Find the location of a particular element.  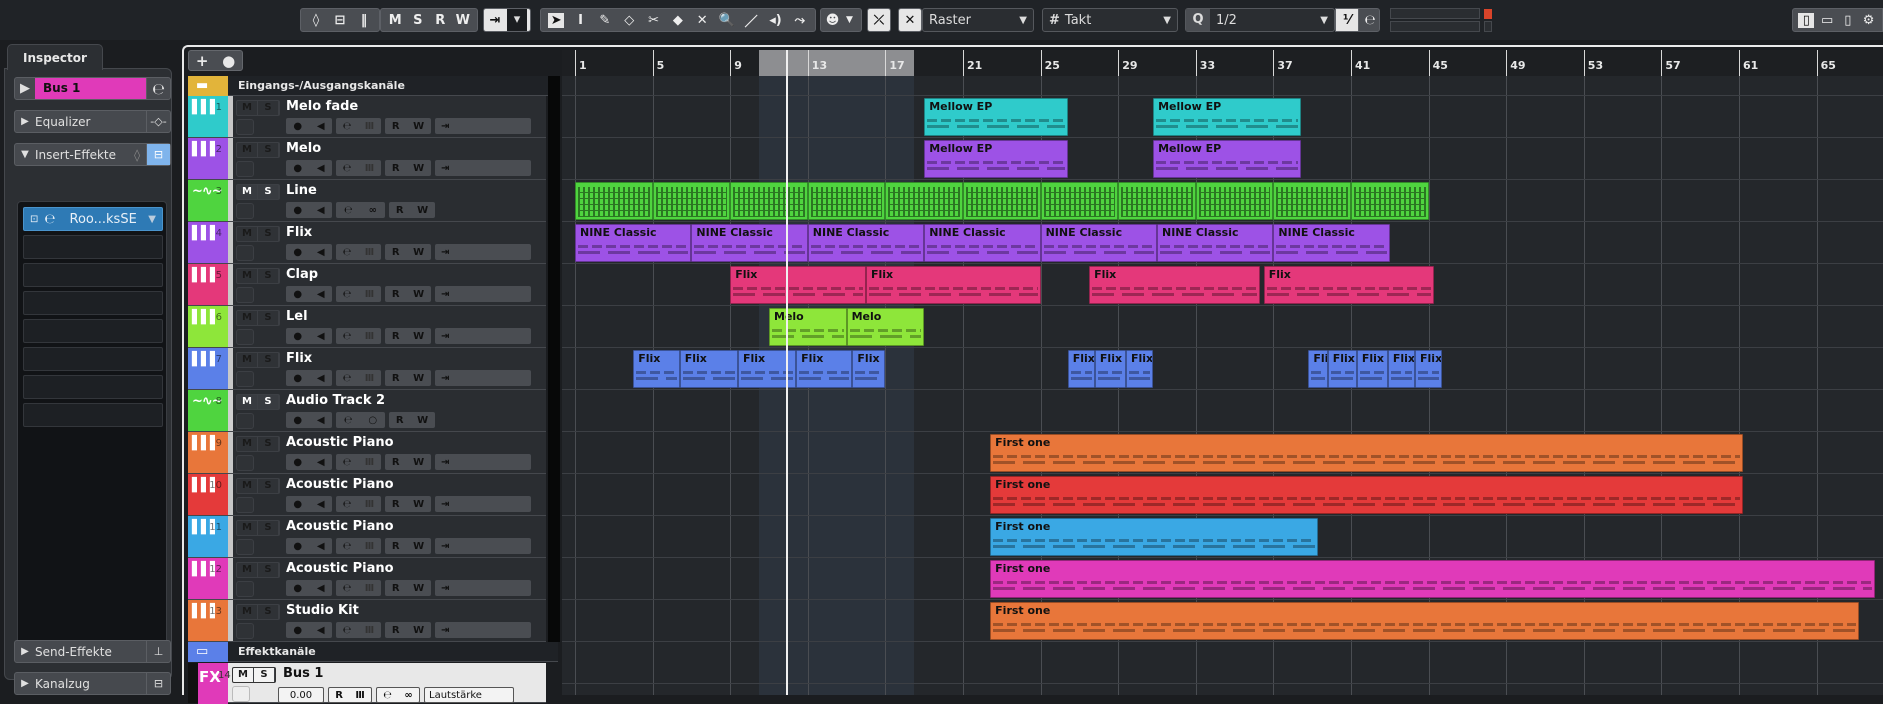

track-color-strip: ▌▌▌ 7 is located at coordinates (208, 368).